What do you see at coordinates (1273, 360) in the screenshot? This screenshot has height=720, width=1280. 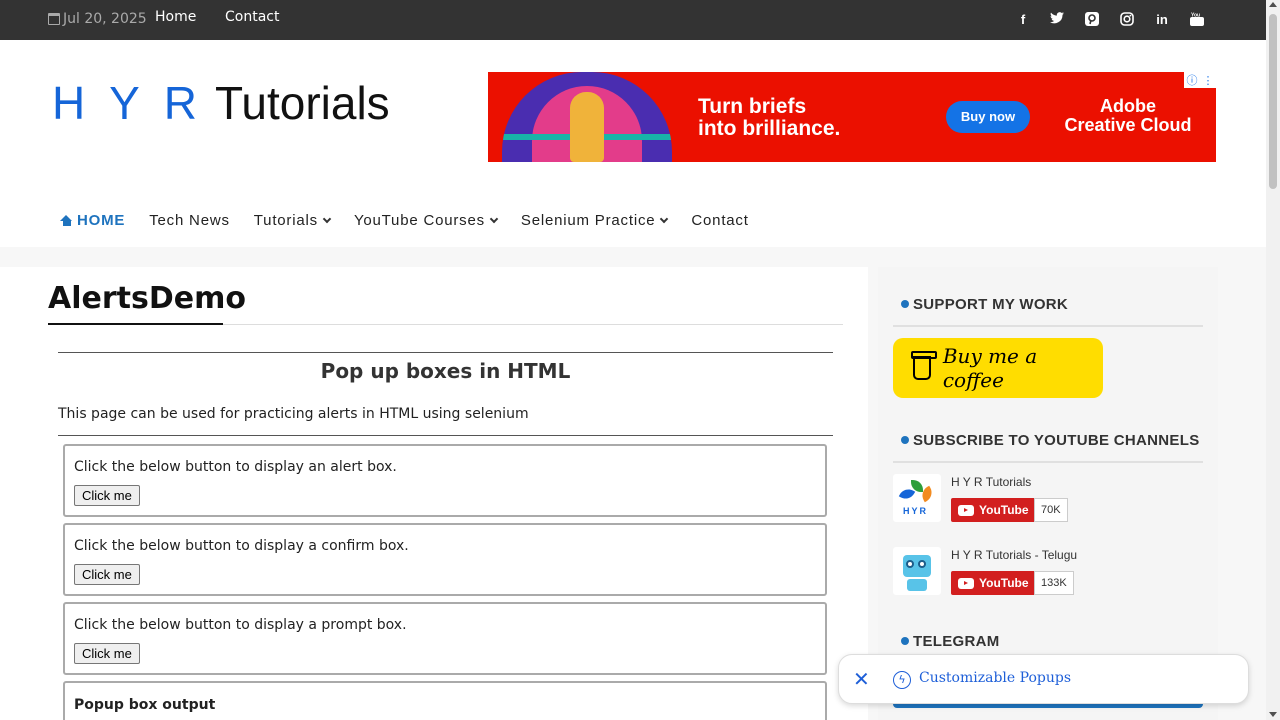 I see `vertical-scrollbar` at bounding box center [1273, 360].